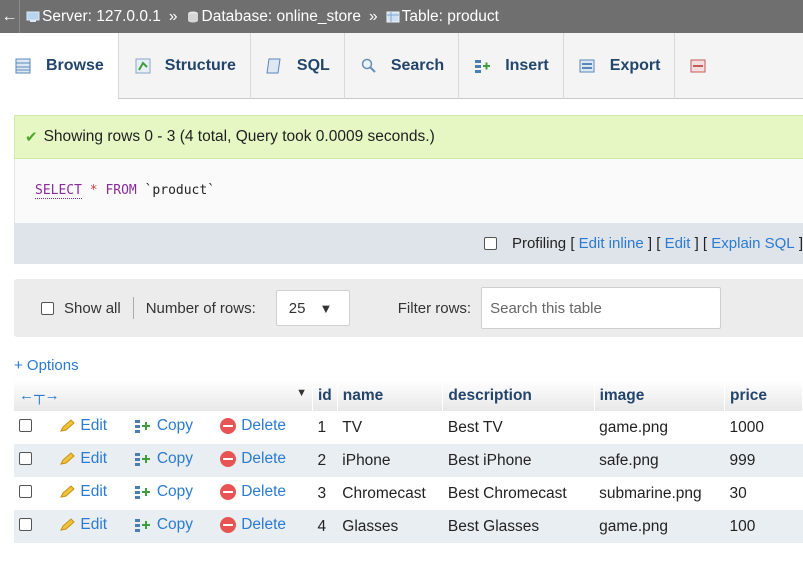 This screenshot has width=803, height=563. I want to click on column-header-description: description, so click(518, 395).